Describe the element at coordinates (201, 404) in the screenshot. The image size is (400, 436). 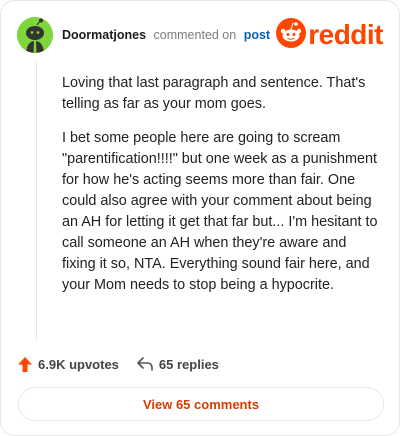
I see `view-comments-button: View 65 comments` at that location.